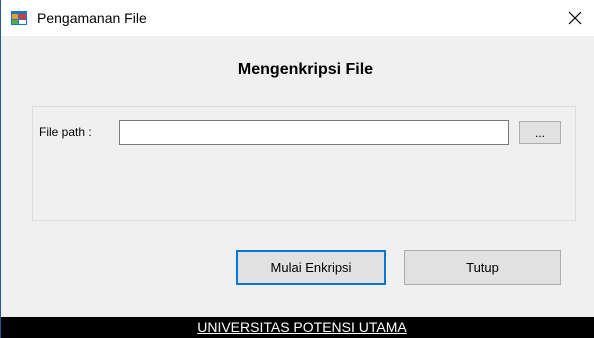  Describe the element at coordinates (19, 18) in the screenshot. I see `windows-form-icon` at that location.